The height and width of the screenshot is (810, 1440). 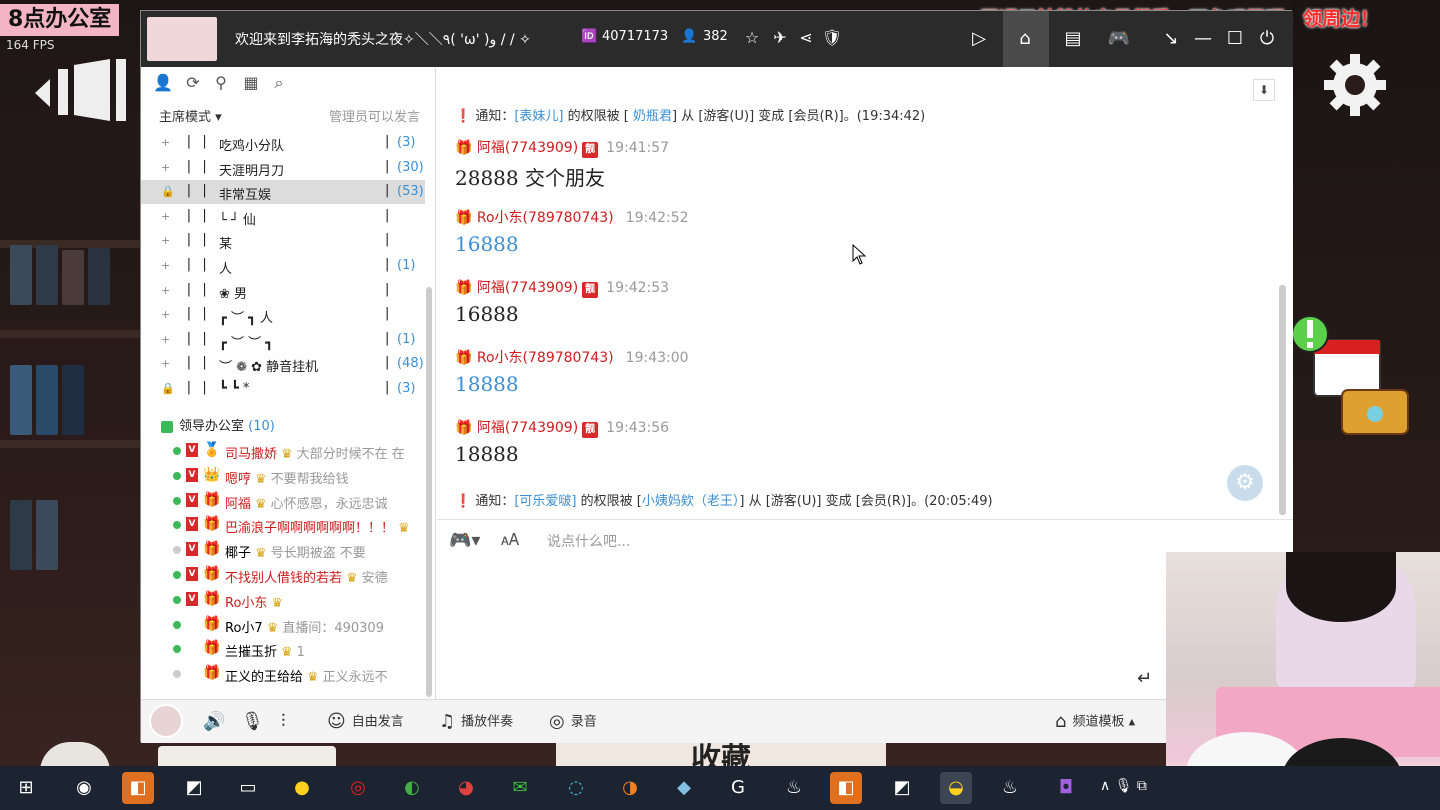 I want to click on minimize-icon: —, so click(x=1203, y=39).